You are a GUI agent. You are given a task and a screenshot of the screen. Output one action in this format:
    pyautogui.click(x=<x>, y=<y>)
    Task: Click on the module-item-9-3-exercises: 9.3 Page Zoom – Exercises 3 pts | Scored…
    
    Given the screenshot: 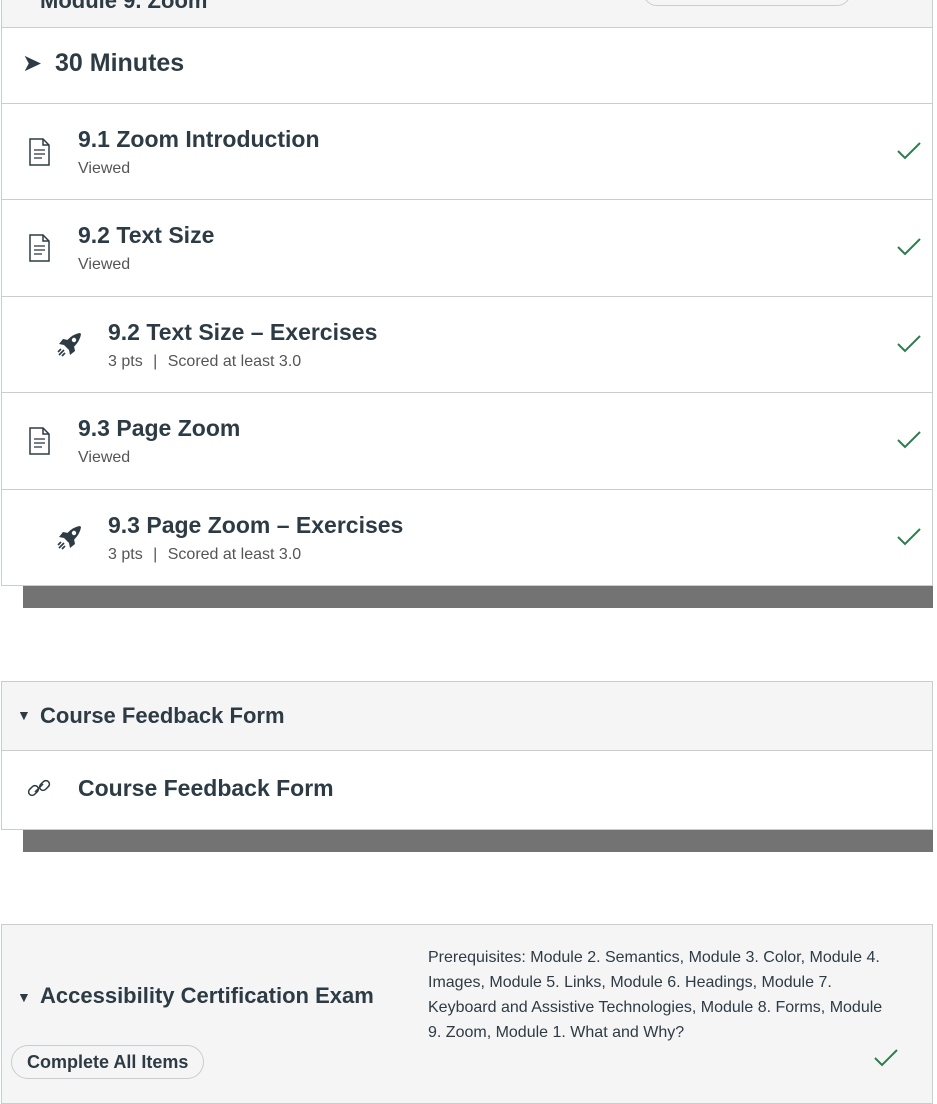 What is the action you would take?
    pyautogui.click(x=467, y=537)
    